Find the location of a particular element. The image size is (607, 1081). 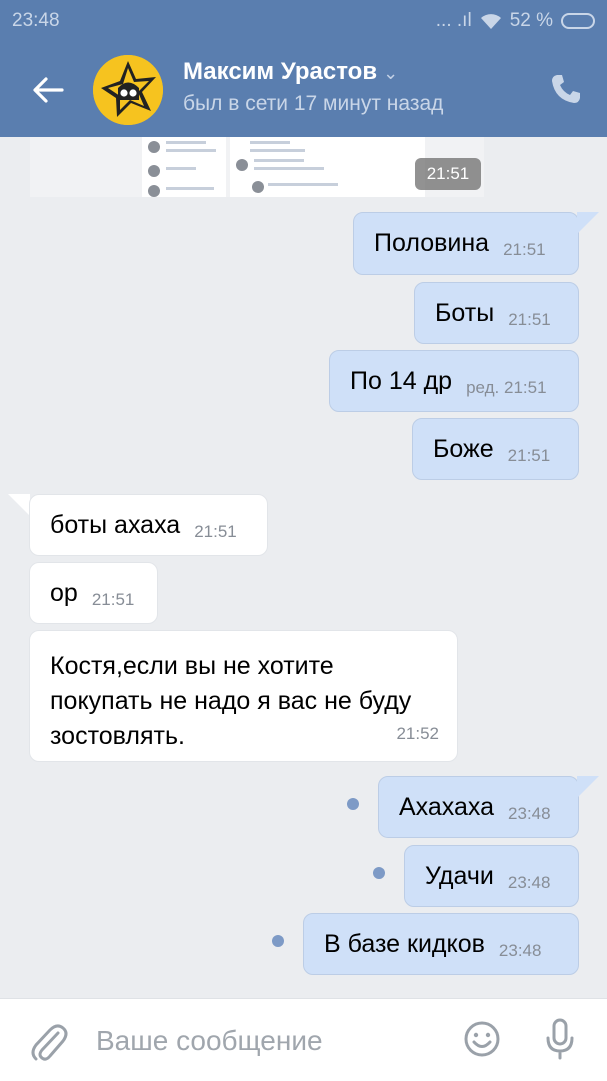

signal-icon: ... .ıl is located at coordinates (453, 20).